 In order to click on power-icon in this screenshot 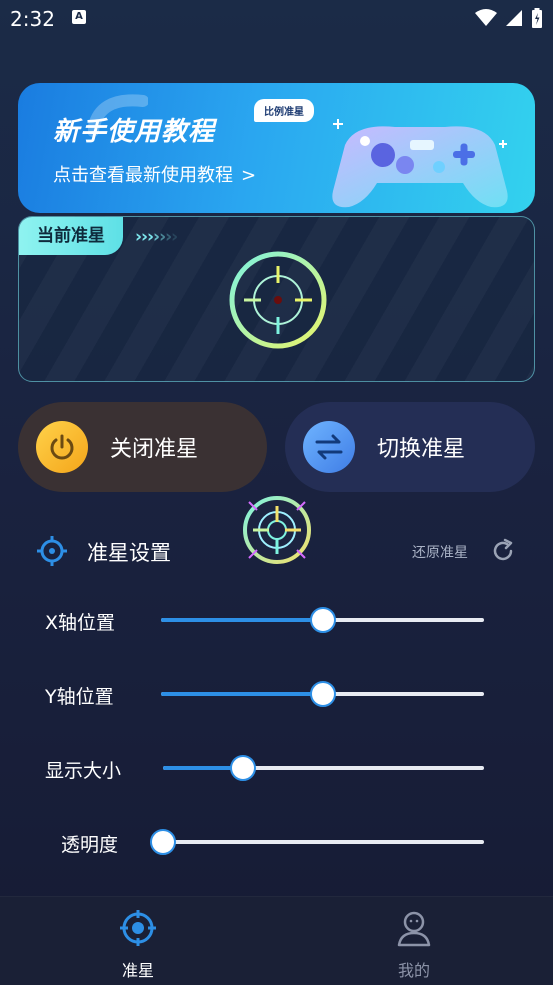, I will do `click(62, 447)`.